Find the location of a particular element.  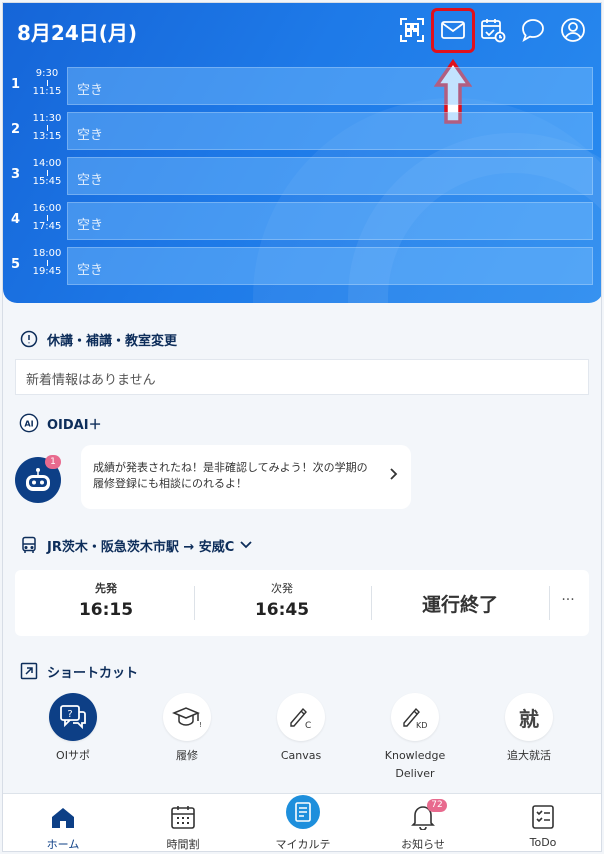

tab-my-karte: マイカルテ is located at coordinates (303, 822).